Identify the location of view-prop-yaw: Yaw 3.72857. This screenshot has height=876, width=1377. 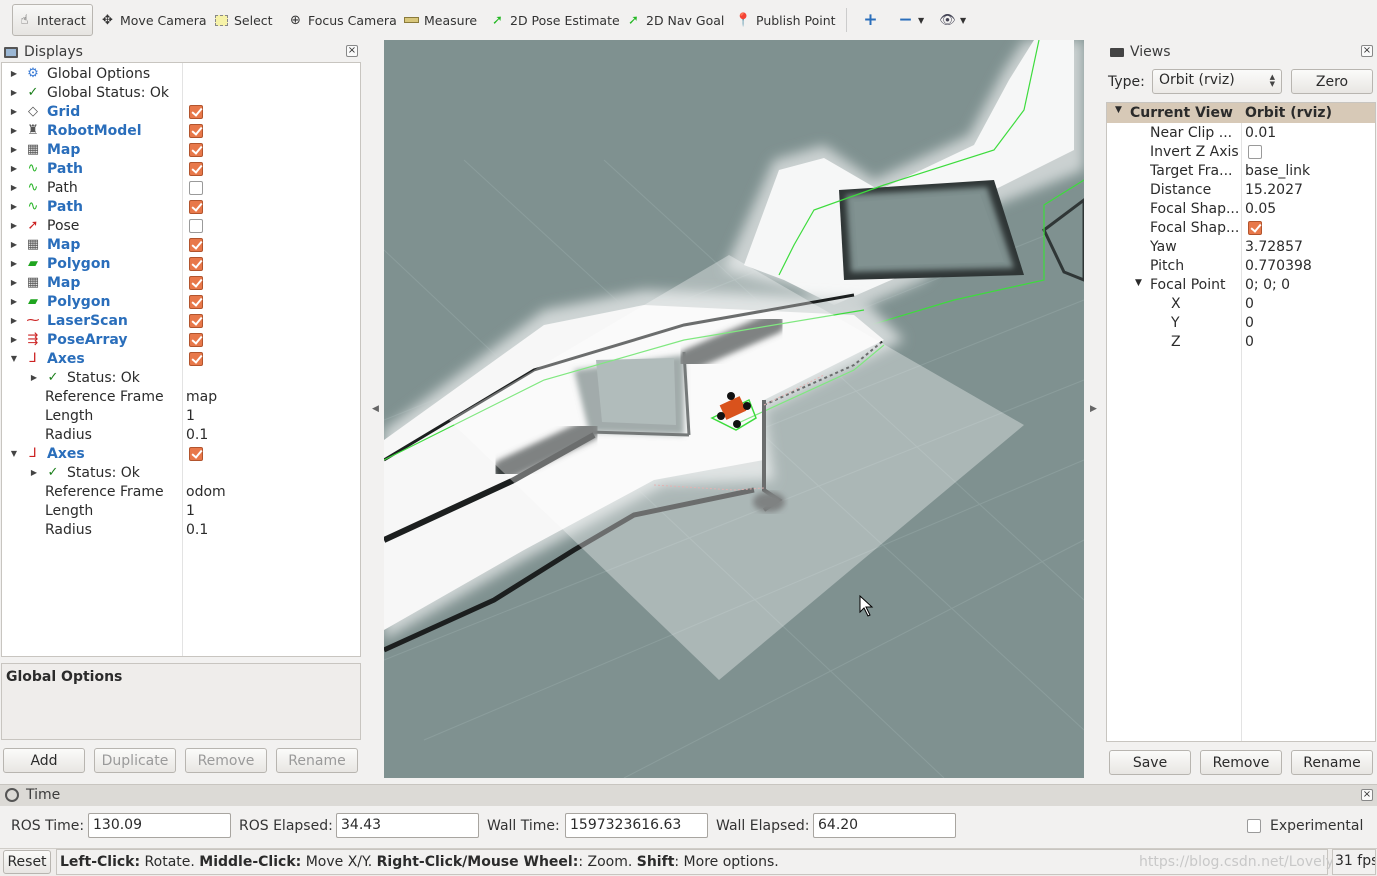
(1241, 247).